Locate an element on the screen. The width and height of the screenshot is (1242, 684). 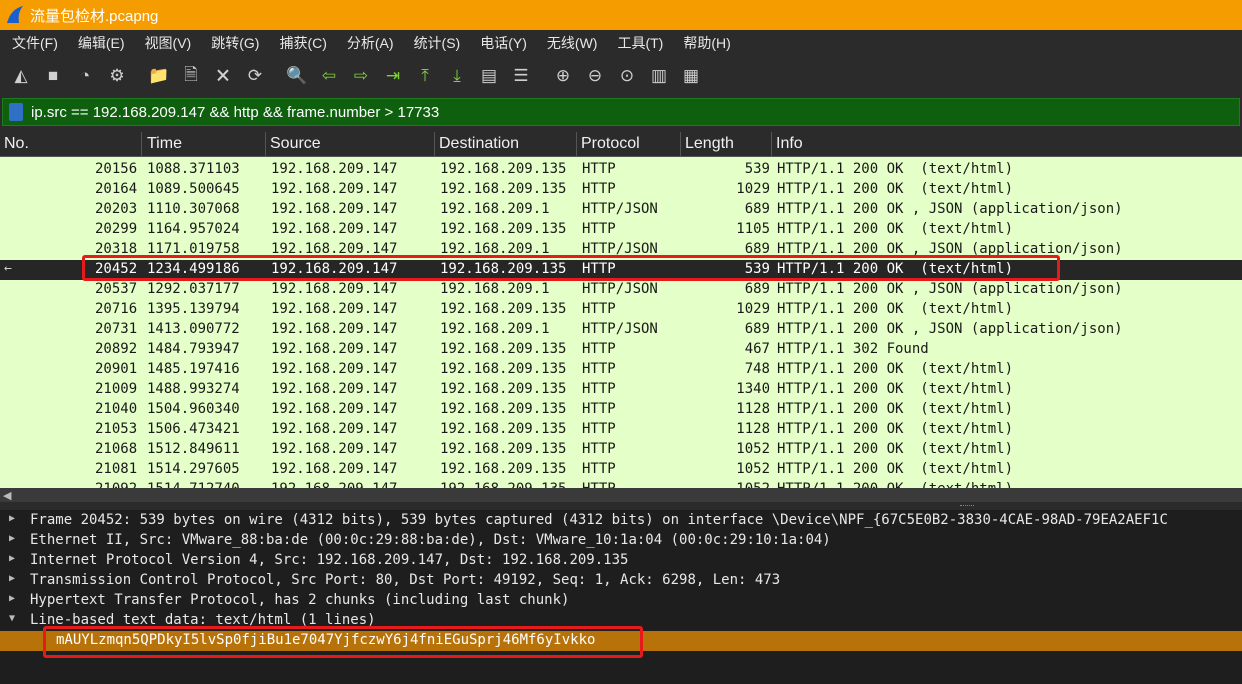
column-source: Source is located at coordinates (295, 144).